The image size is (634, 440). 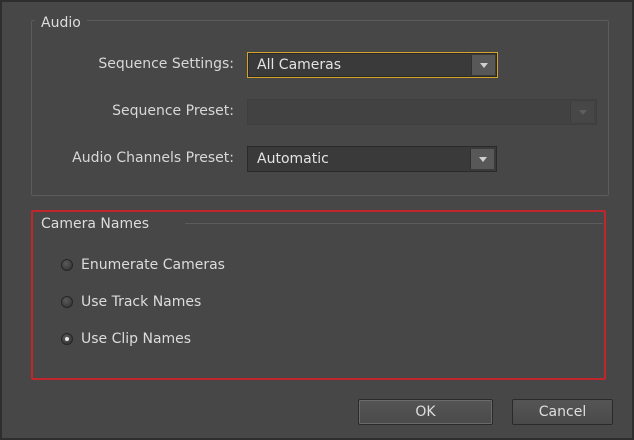 I want to click on radio-enumerate-cameras: Enumerate Cameras, so click(x=143, y=265).